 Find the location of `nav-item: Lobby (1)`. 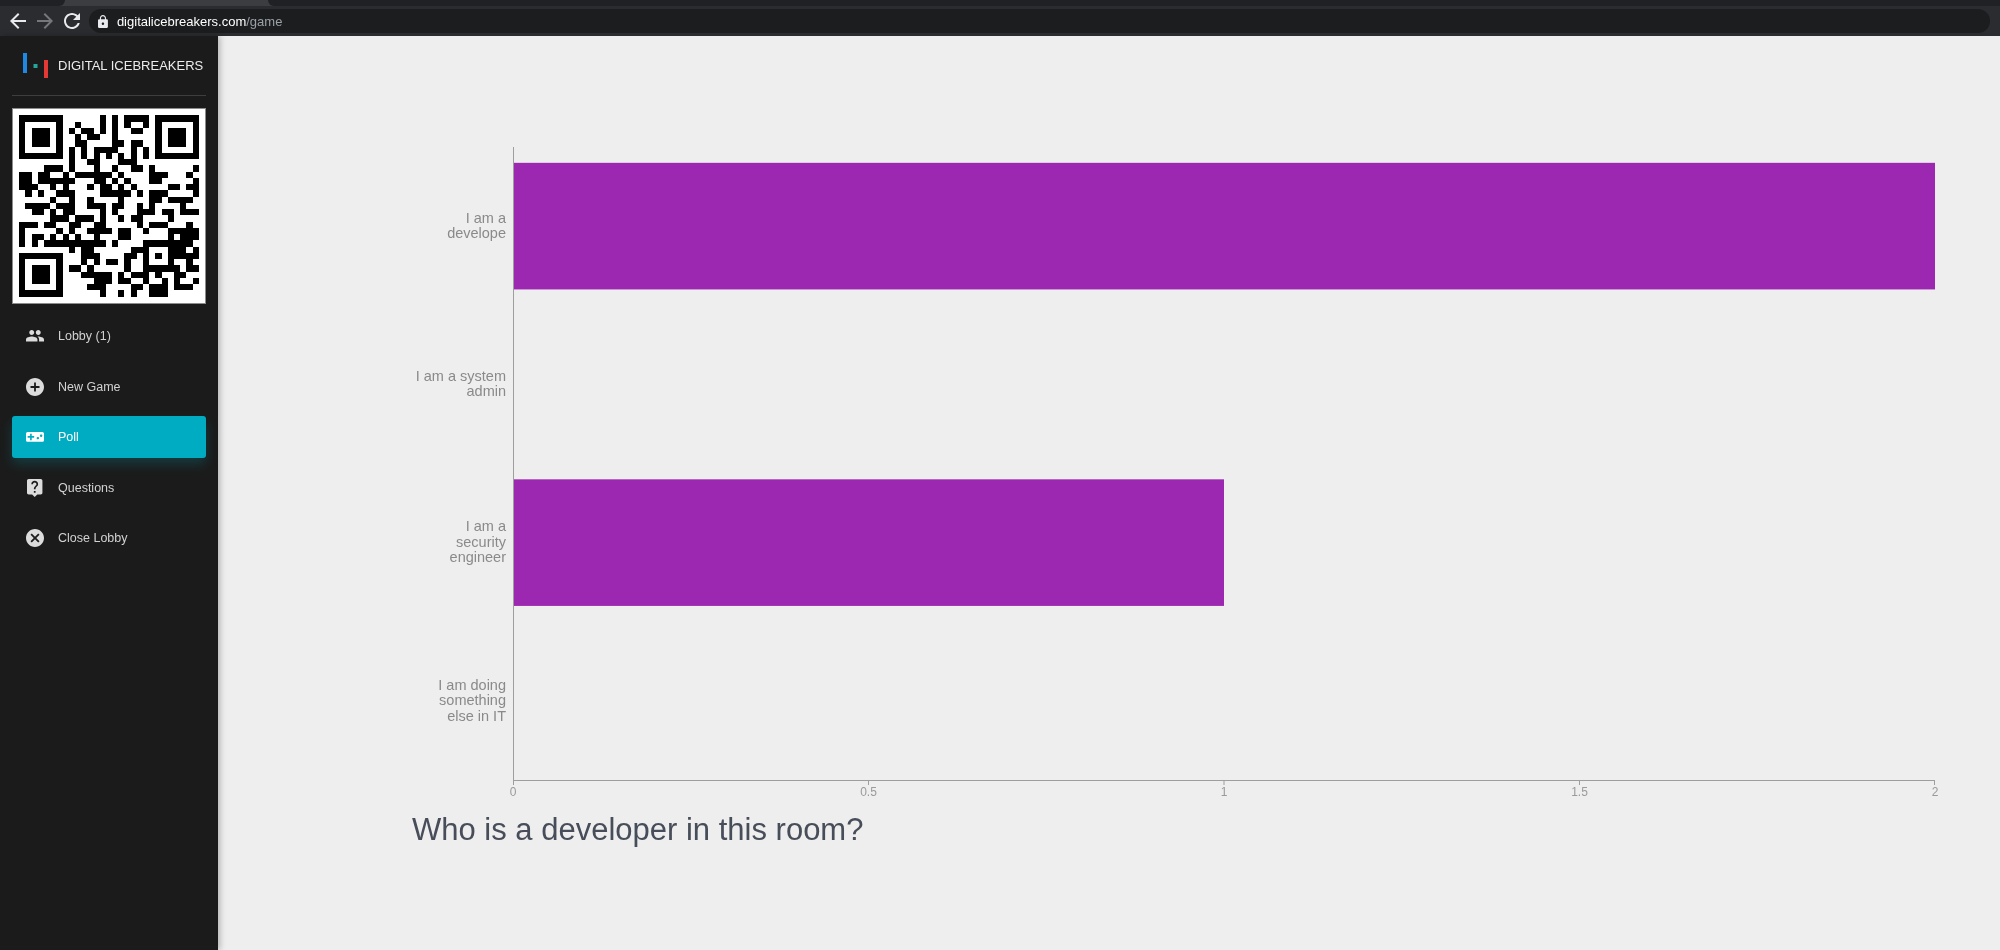

nav-item: Lobby (1) is located at coordinates (109, 336).